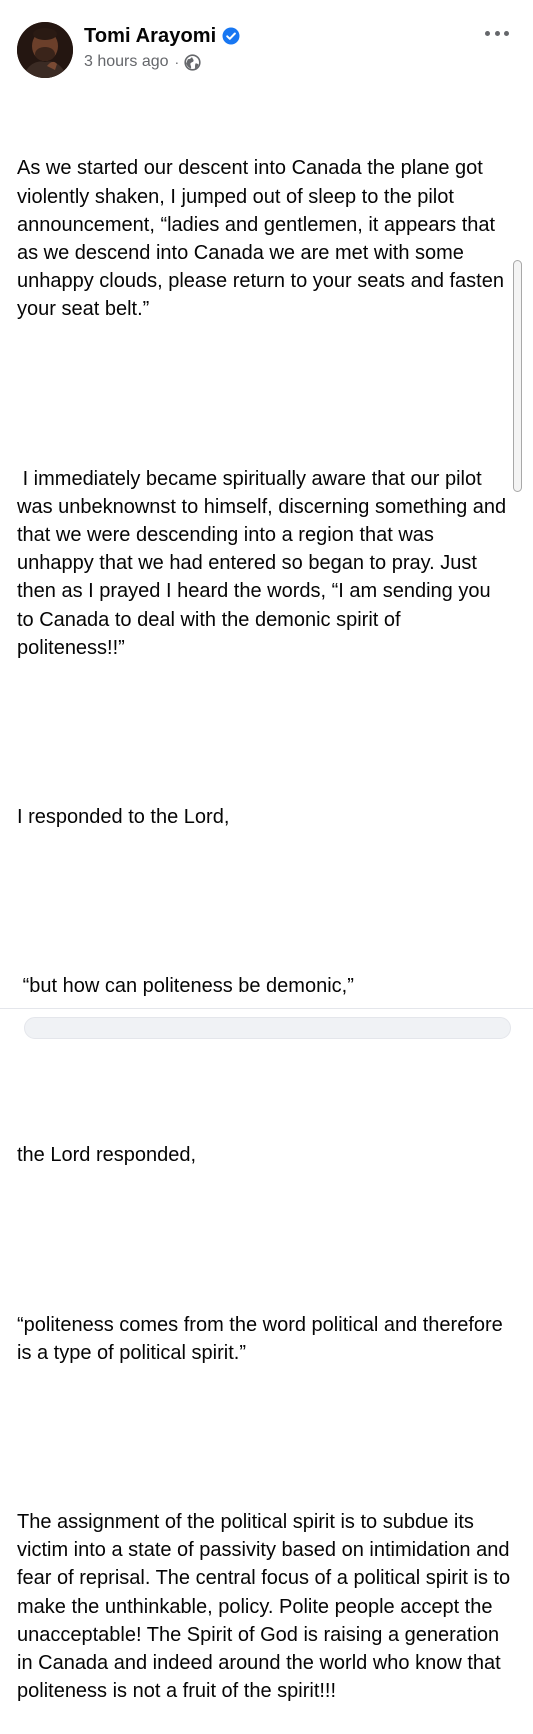 The height and width of the screenshot is (1734, 533). I want to click on post-timestamp: 3 hours ago, so click(126, 62).